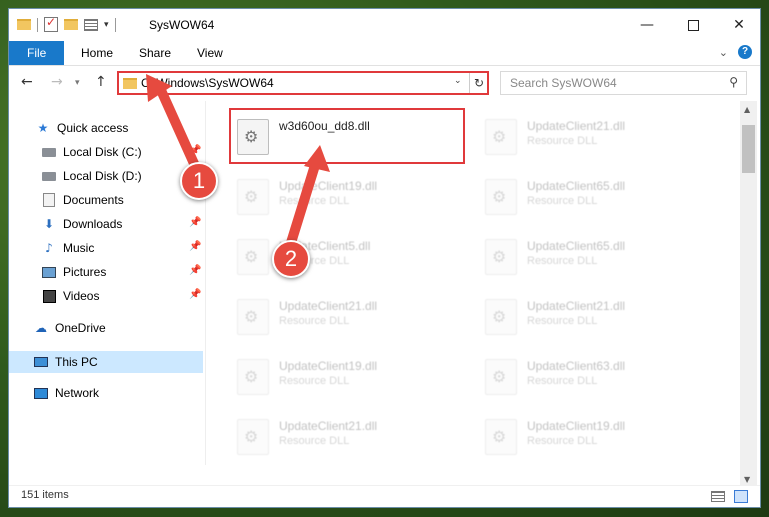 Image resolution: width=769 pixels, height=517 pixels. What do you see at coordinates (41, 362) in the screenshot?
I see `computer-icon` at bounding box center [41, 362].